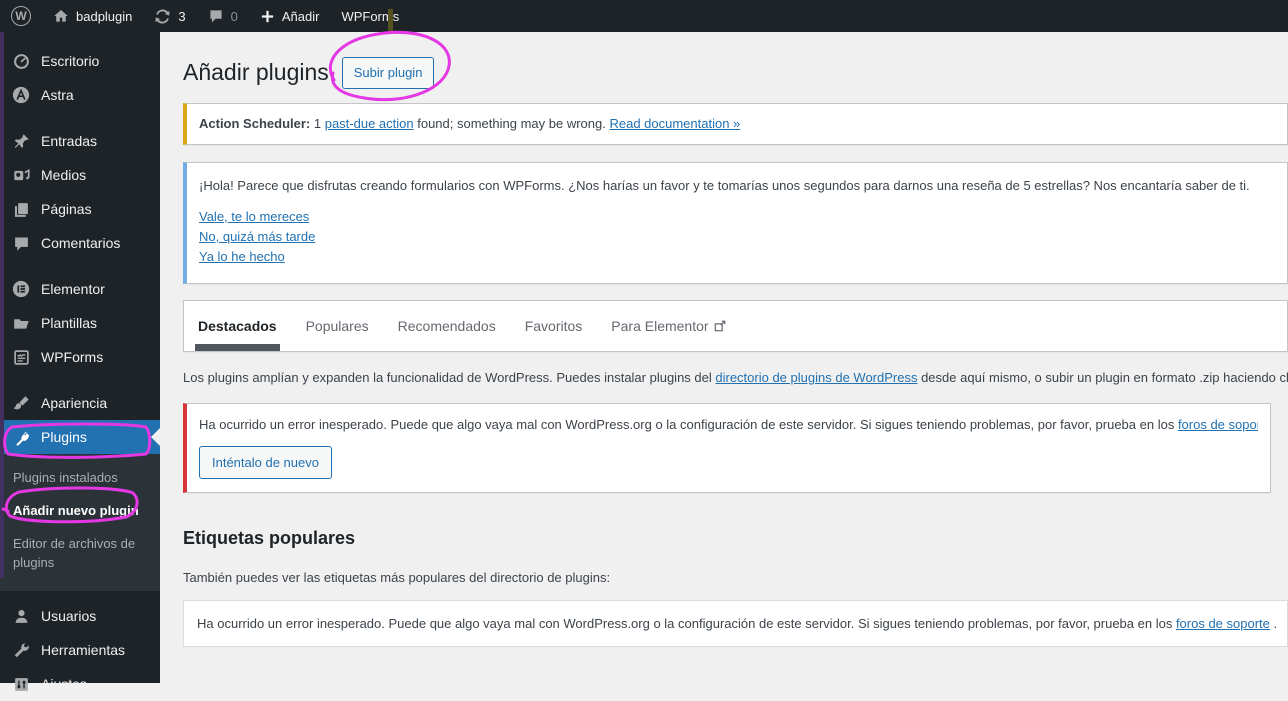 The height and width of the screenshot is (701, 1288). I want to click on plus-icon, so click(267, 16).